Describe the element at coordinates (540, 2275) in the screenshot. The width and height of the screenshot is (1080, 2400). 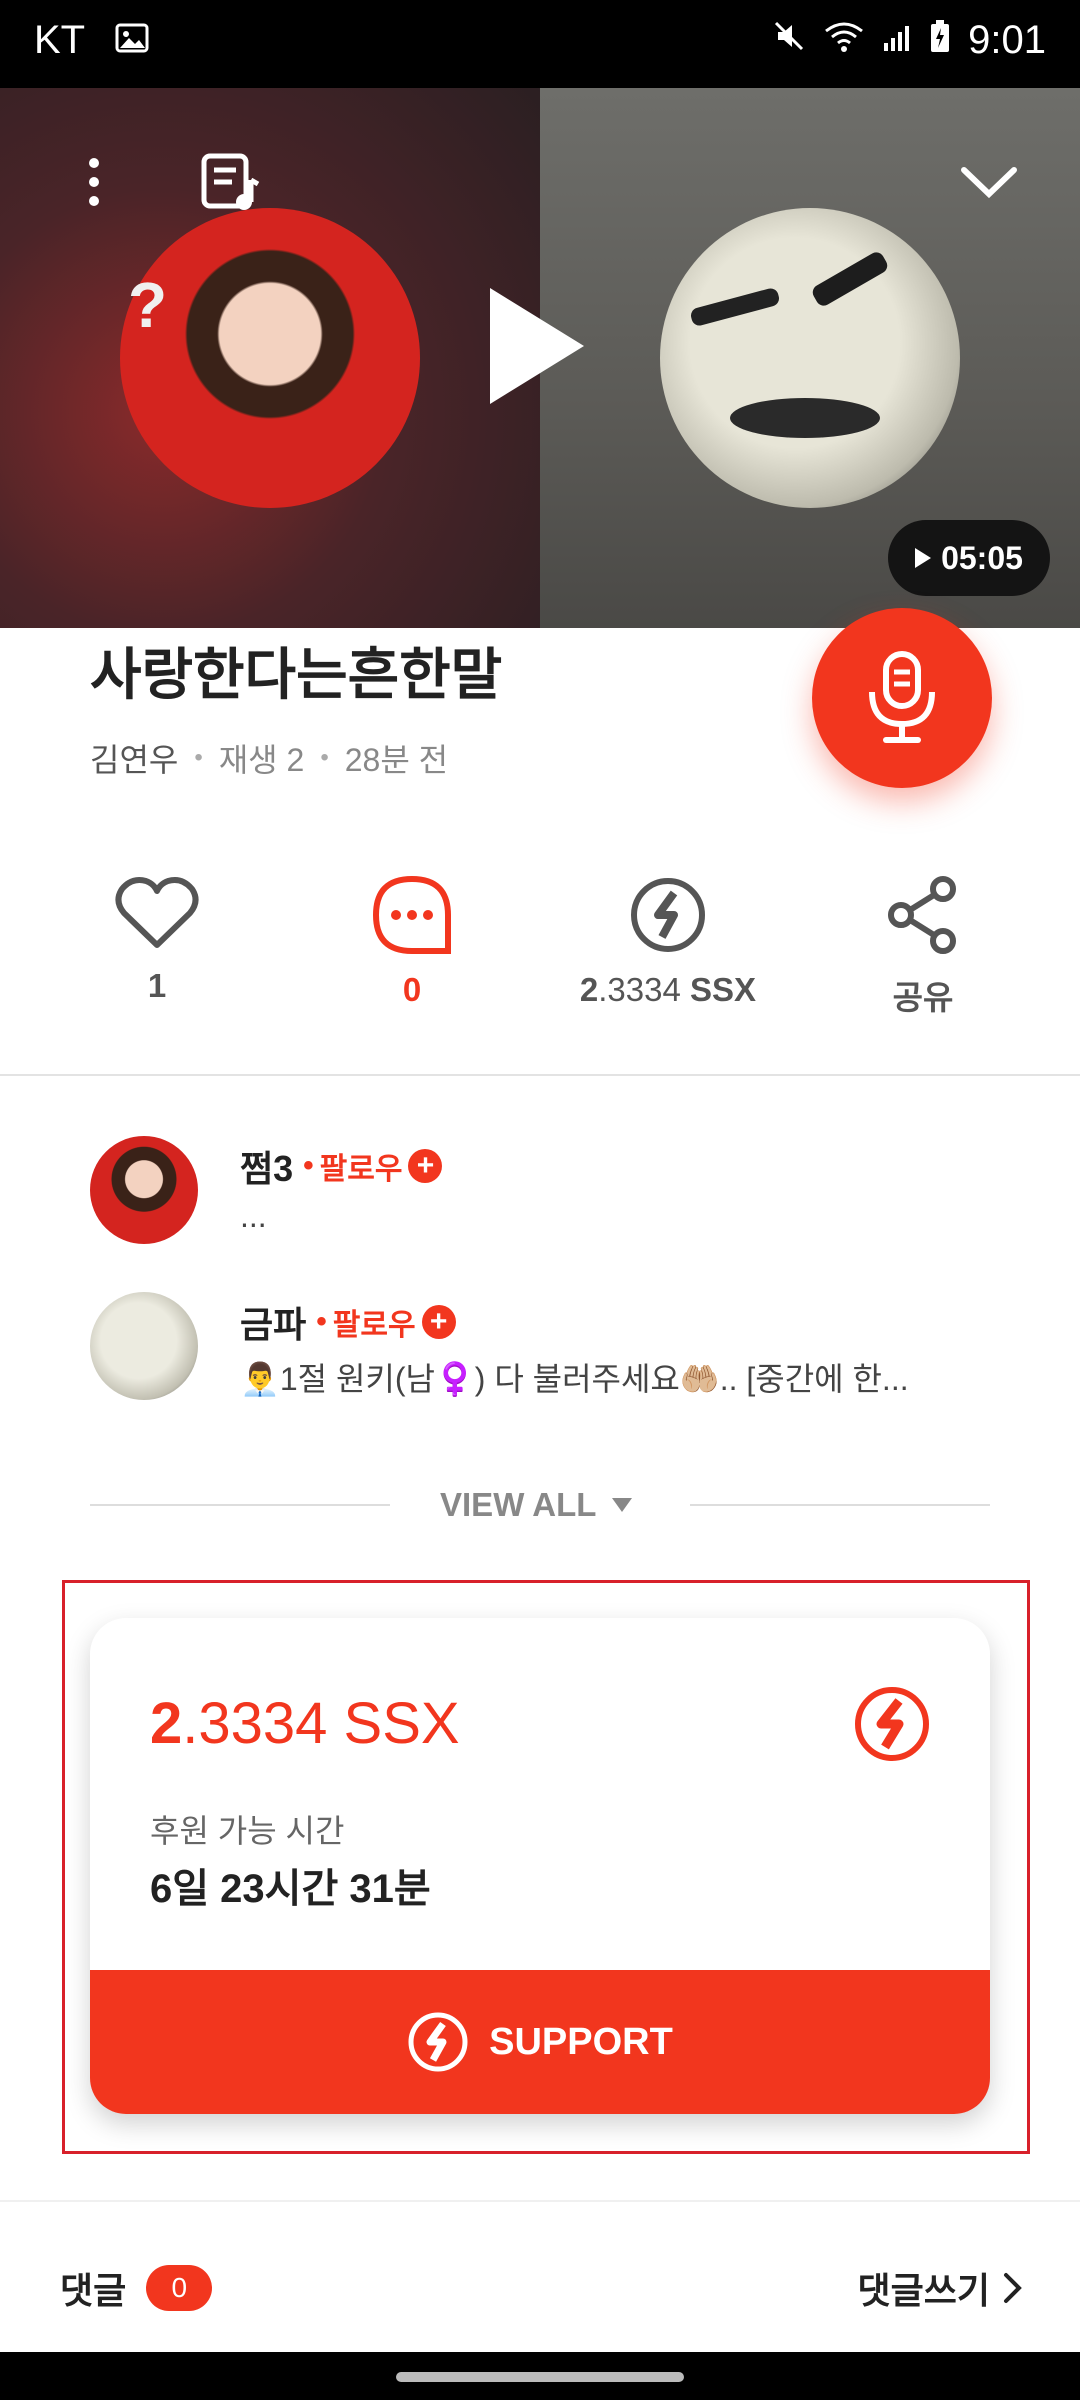
I see `comments-bar: 댓글 0 댓글쓰기` at that location.